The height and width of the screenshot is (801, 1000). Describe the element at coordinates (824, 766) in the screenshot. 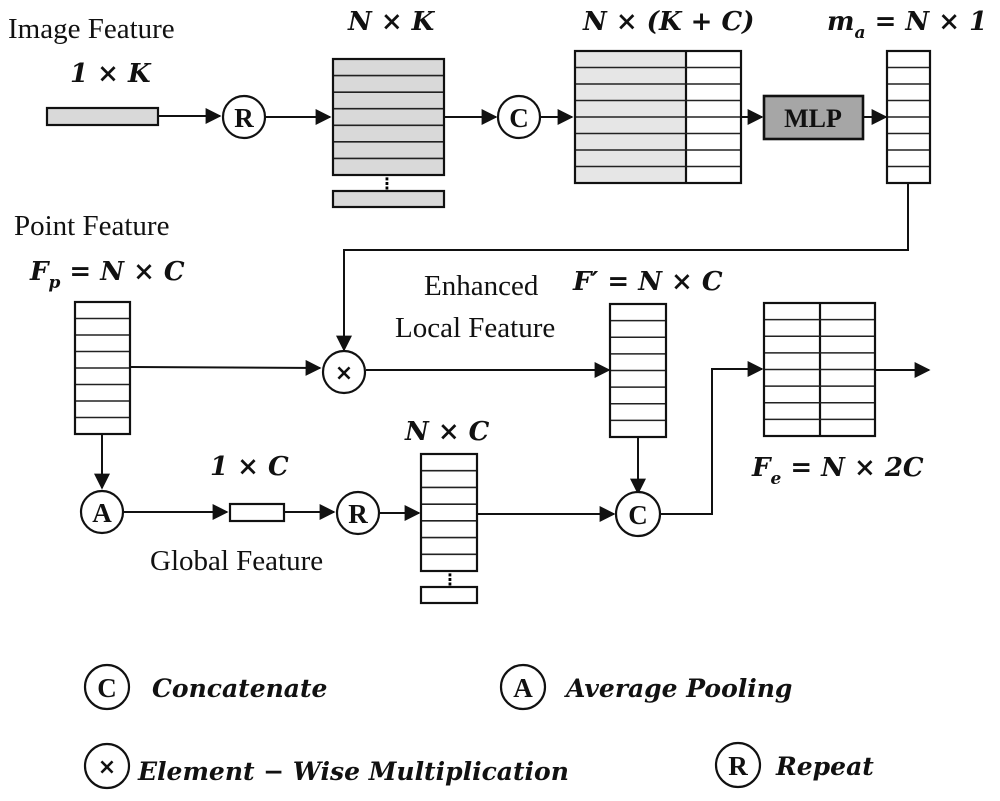

I see `svg-text: Repeat` at that location.